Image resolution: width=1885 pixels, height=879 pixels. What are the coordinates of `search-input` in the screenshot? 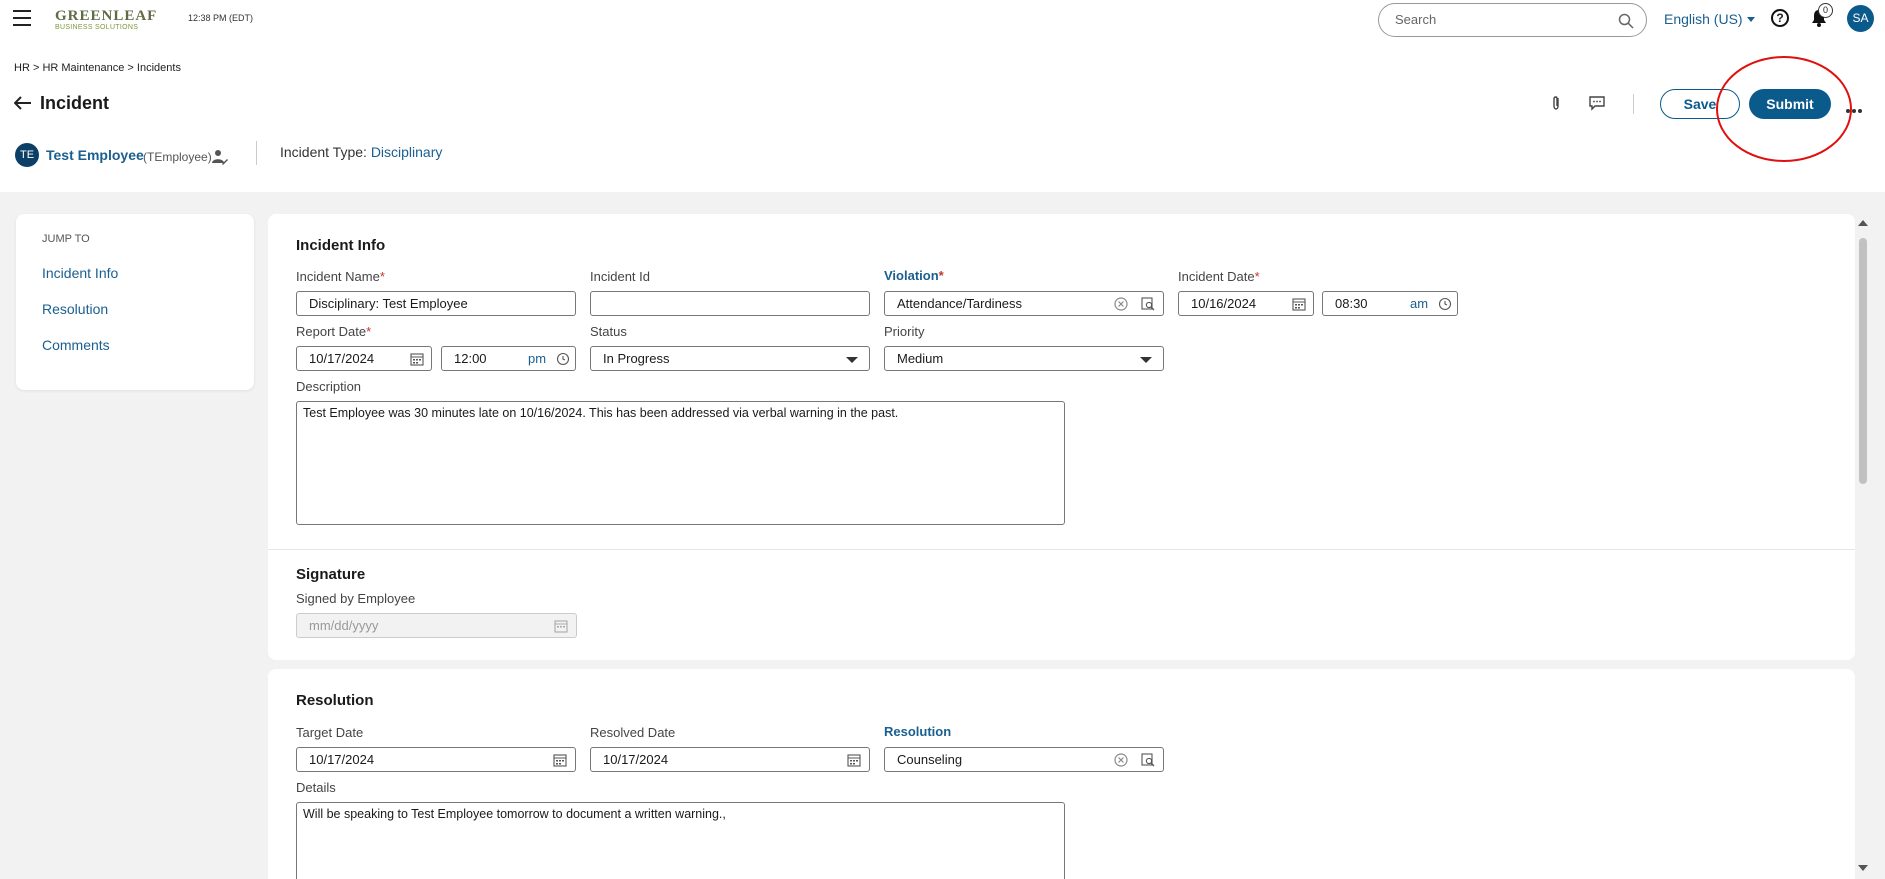 It's located at (1500, 19).